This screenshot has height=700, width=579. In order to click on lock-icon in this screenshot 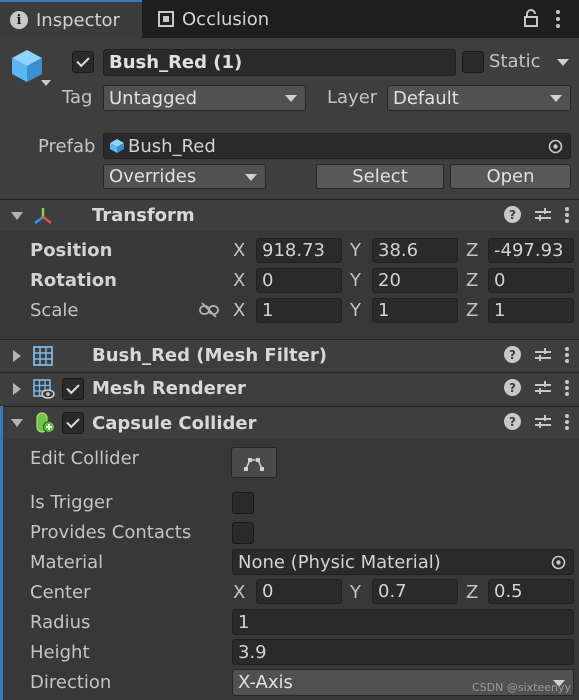, I will do `click(531, 18)`.